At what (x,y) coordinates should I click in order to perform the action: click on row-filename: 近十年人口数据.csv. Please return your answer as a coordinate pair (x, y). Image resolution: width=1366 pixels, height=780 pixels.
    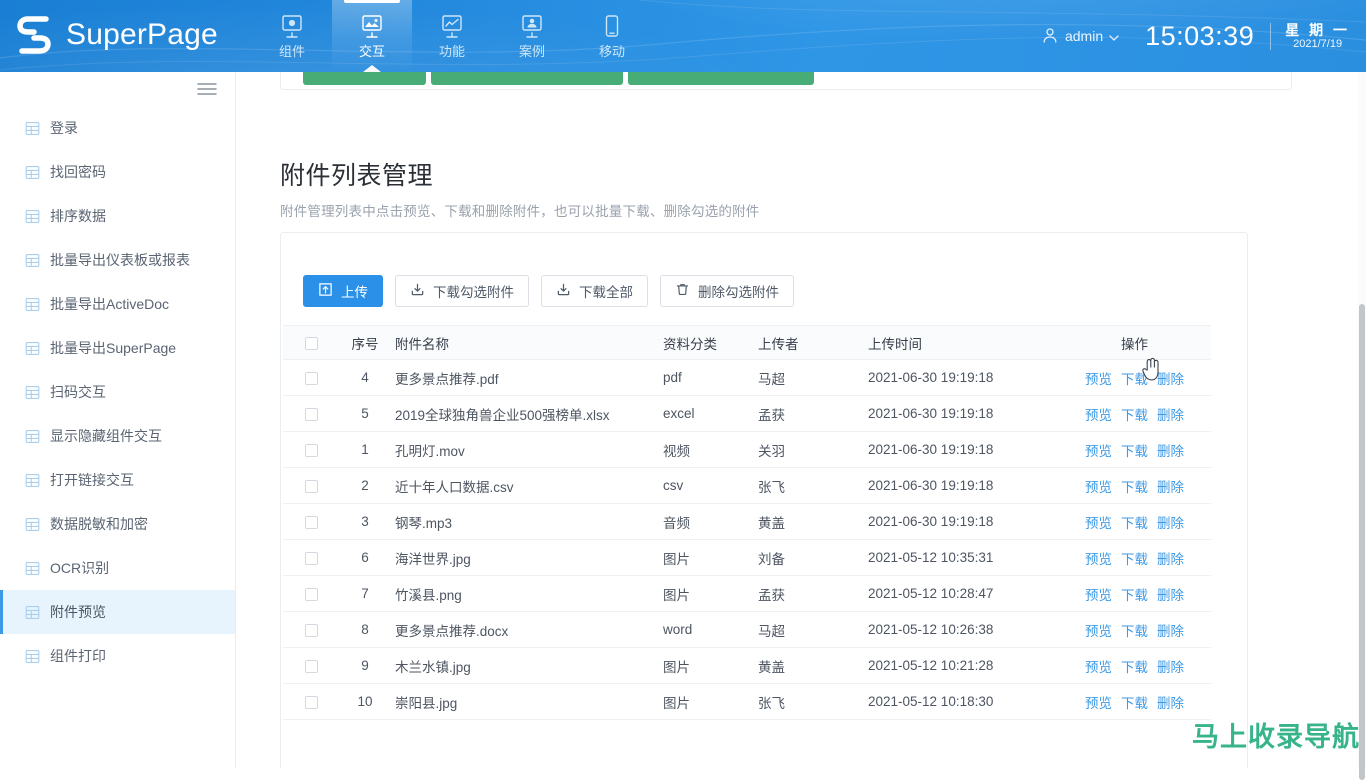
    Looking at the image, I should click on (529, 486).